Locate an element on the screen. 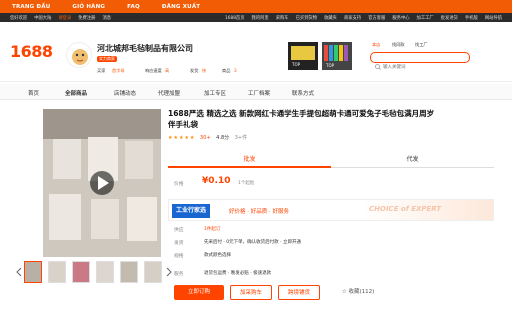 The width and height of the screenshot is (512, 320). sitebar-login: 请登录 is located at coordinates (64, 18).